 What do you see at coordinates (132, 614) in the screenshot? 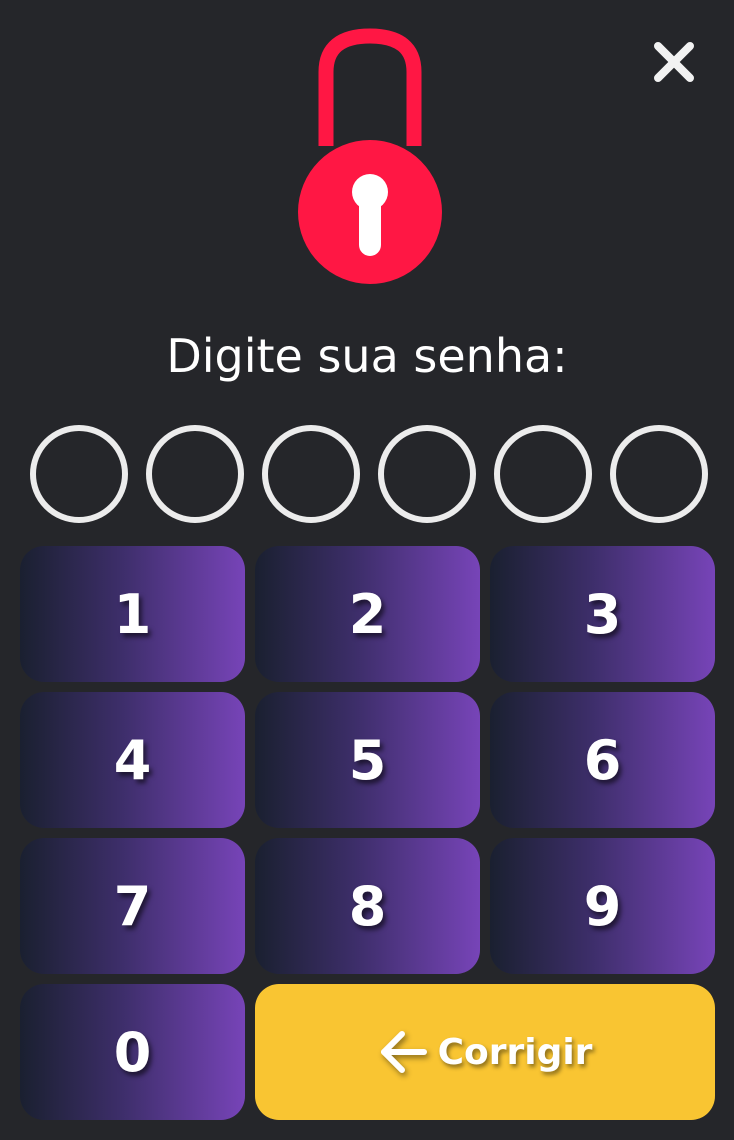
I see `key-1: 1` at bounding box center [132, 614].